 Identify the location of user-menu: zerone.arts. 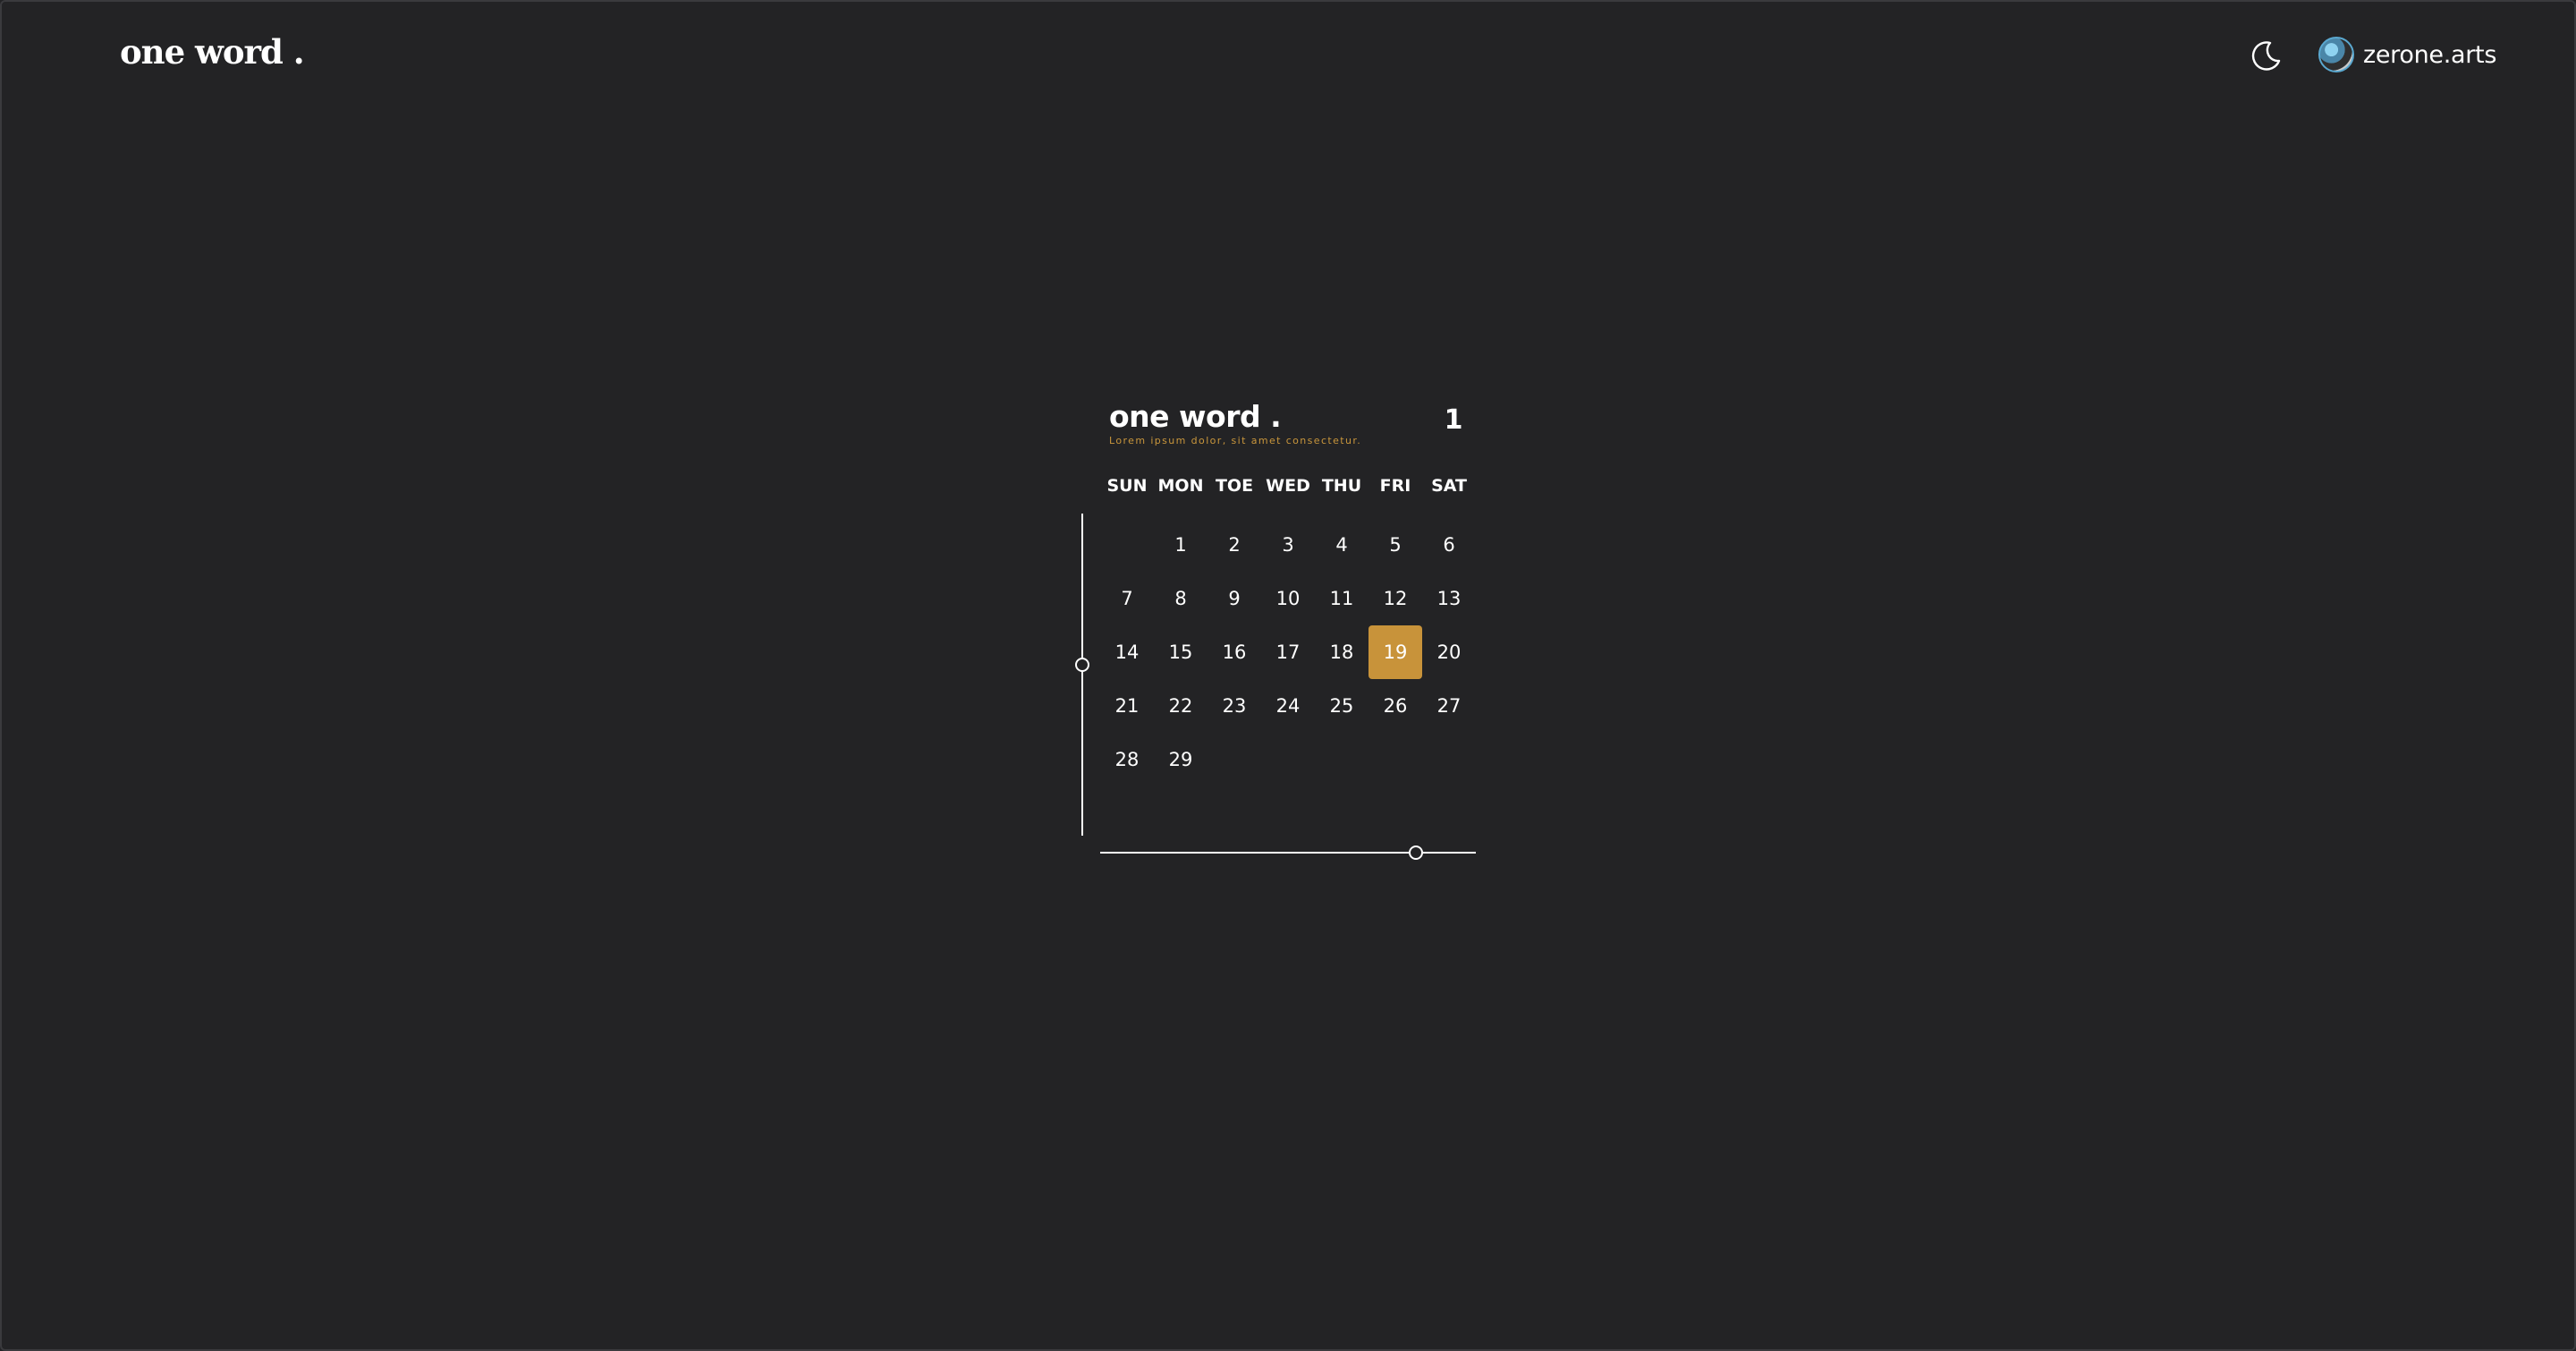
(2407, 54).